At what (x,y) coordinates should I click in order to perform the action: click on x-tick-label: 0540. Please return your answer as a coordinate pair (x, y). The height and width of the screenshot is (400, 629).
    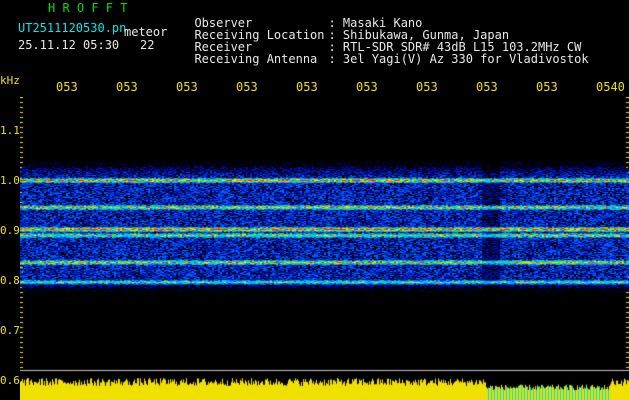
    Looking at the image, I should click on (610, 87).